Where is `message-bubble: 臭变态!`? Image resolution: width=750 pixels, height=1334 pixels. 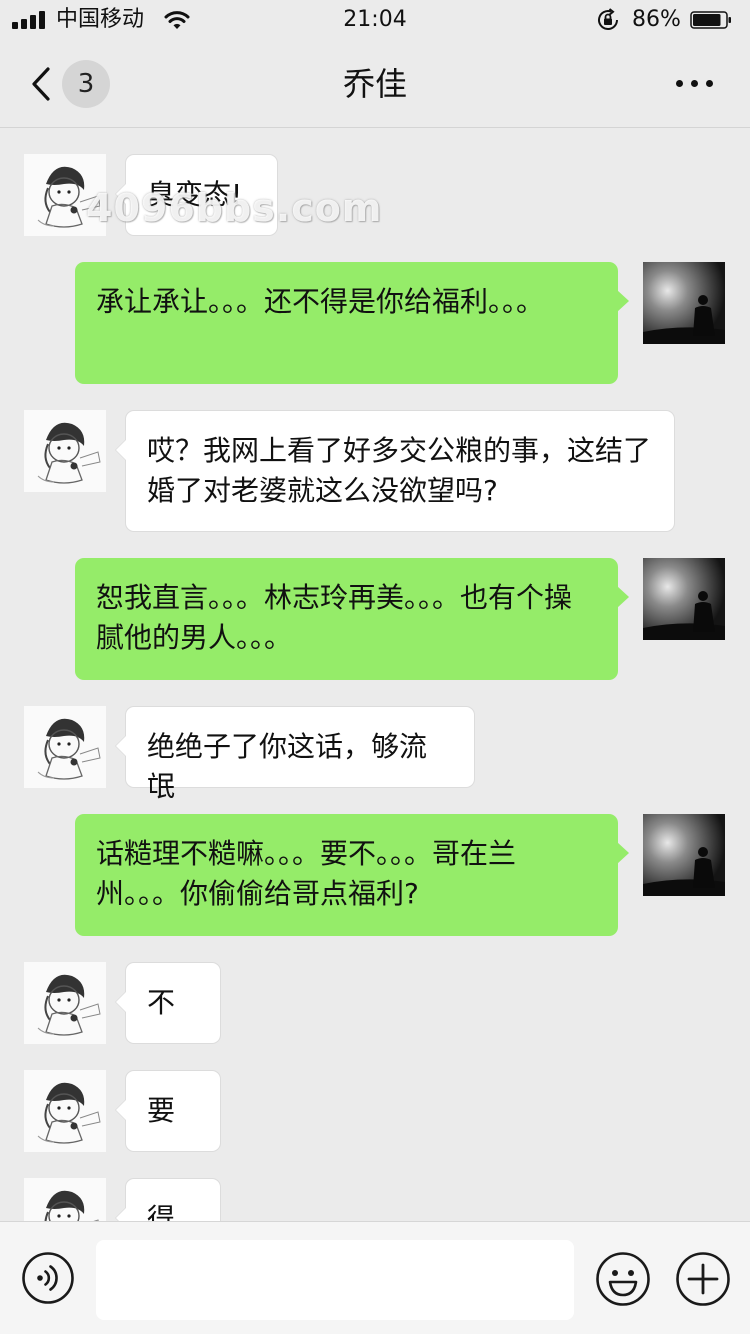 message-bubble: 臭变态! is located at coordinates (196, 195).